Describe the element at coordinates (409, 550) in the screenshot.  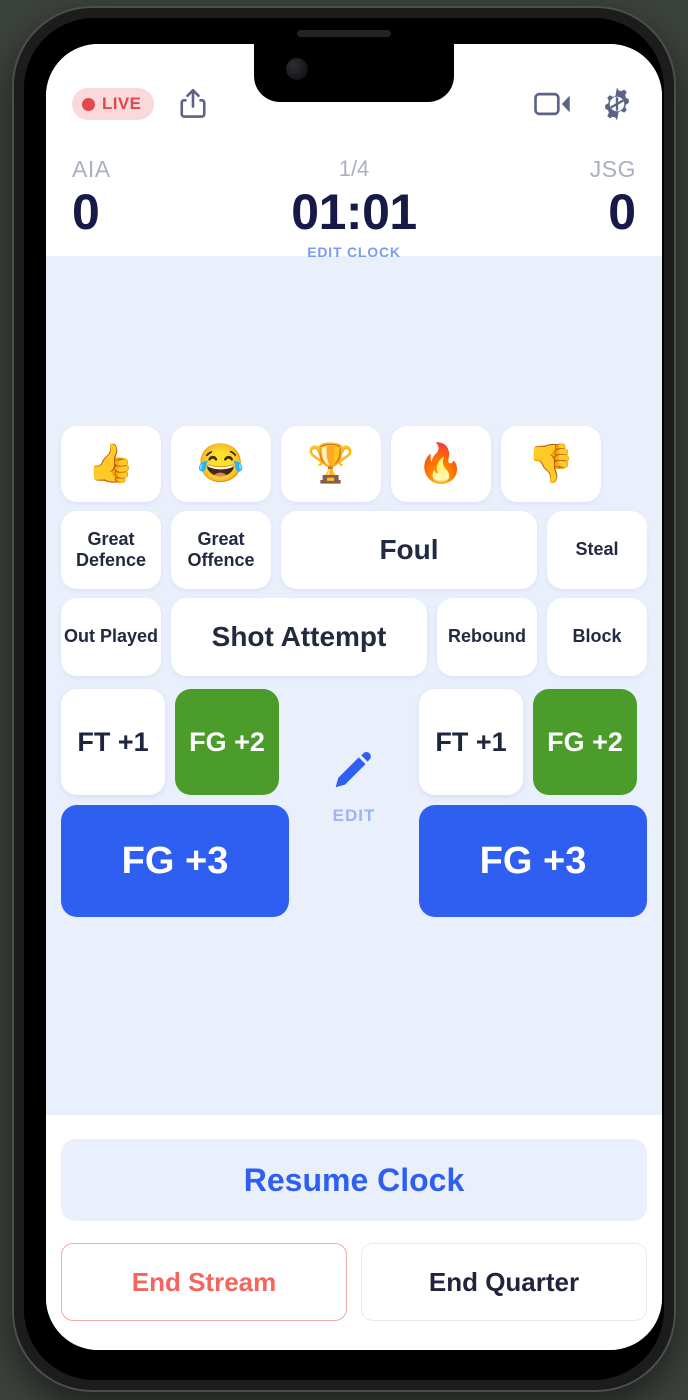
I see `foul-button: Foul` at that location.